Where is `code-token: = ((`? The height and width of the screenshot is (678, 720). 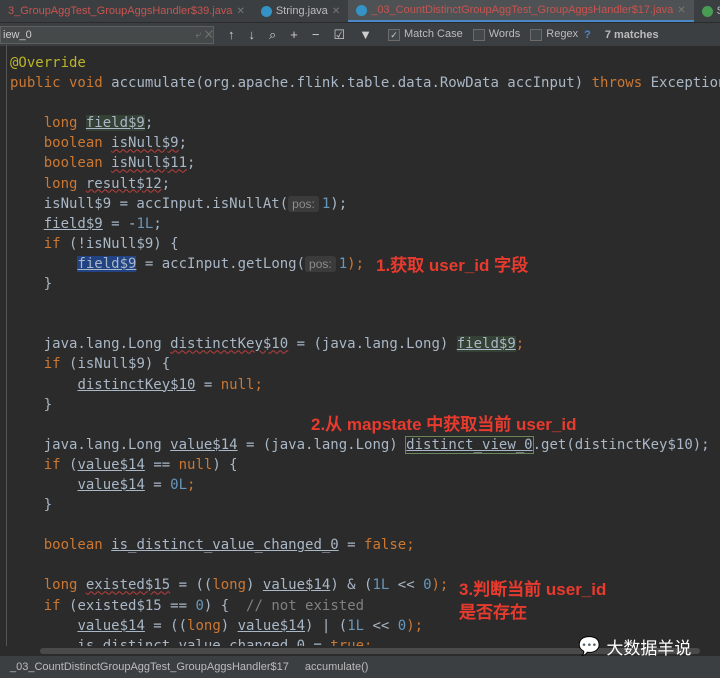 code-token: = (( is located at coordinates (166, 625).